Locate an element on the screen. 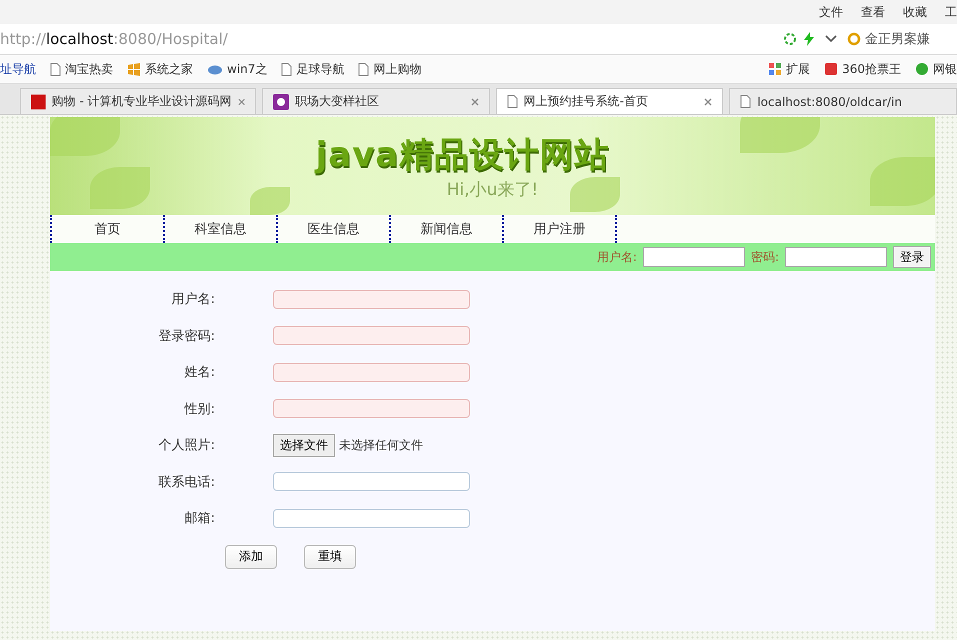  field-label: 性别: is located at coordinates (199, 409).